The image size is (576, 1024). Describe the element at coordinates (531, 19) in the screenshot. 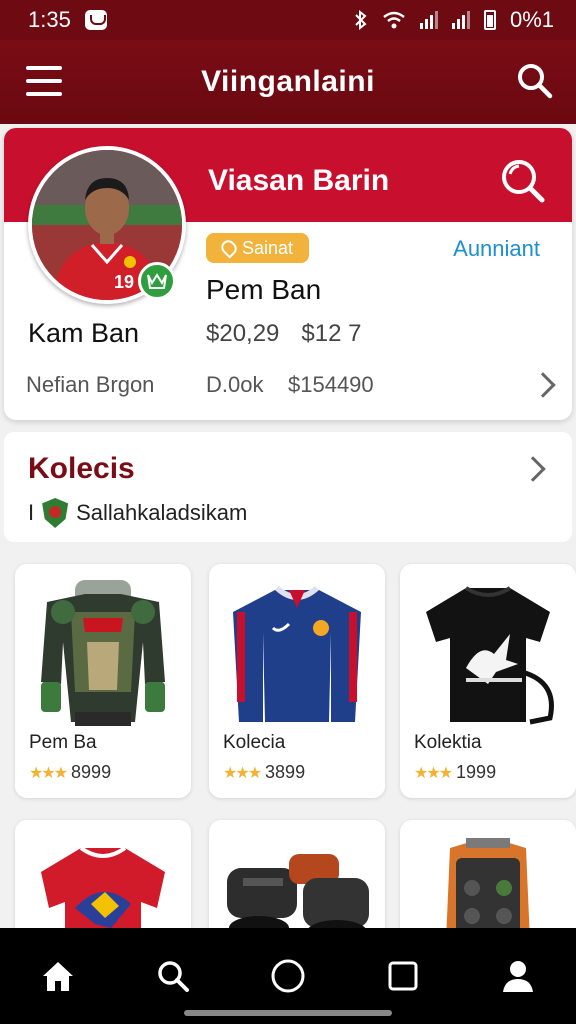

I see `battery-level: 0%1` at that location.